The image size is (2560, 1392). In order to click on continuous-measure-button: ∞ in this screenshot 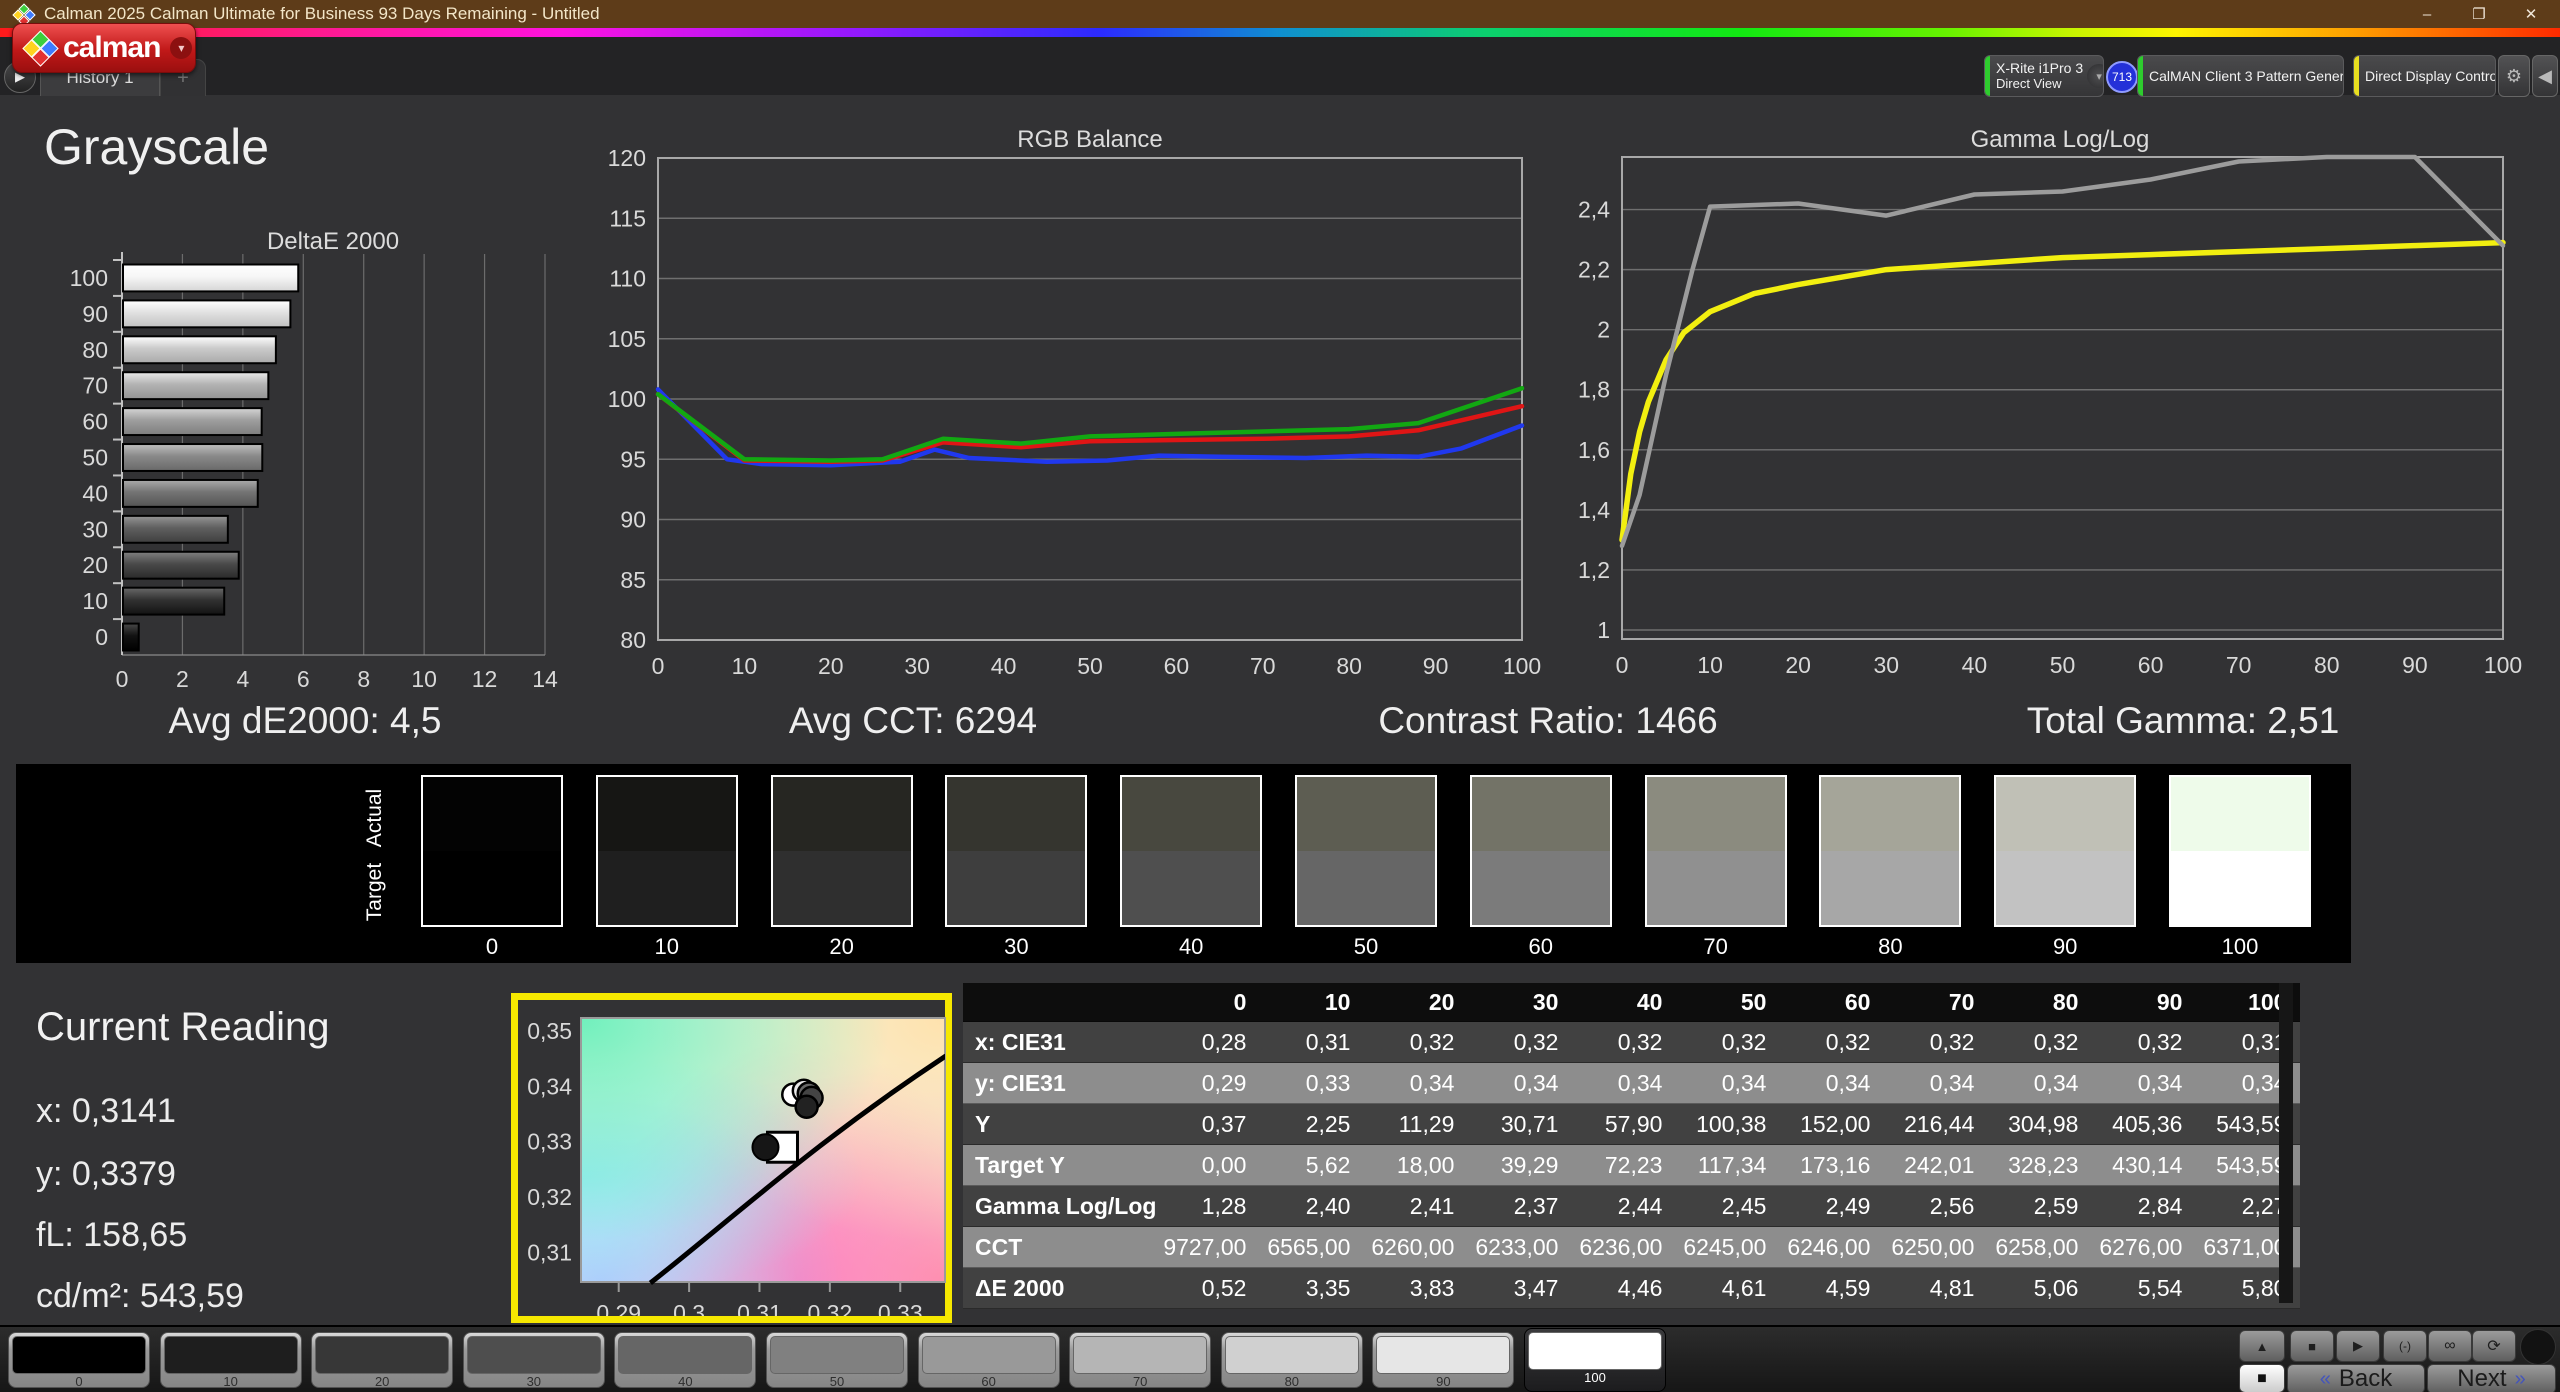, I will do `click(2450, 1346)`.